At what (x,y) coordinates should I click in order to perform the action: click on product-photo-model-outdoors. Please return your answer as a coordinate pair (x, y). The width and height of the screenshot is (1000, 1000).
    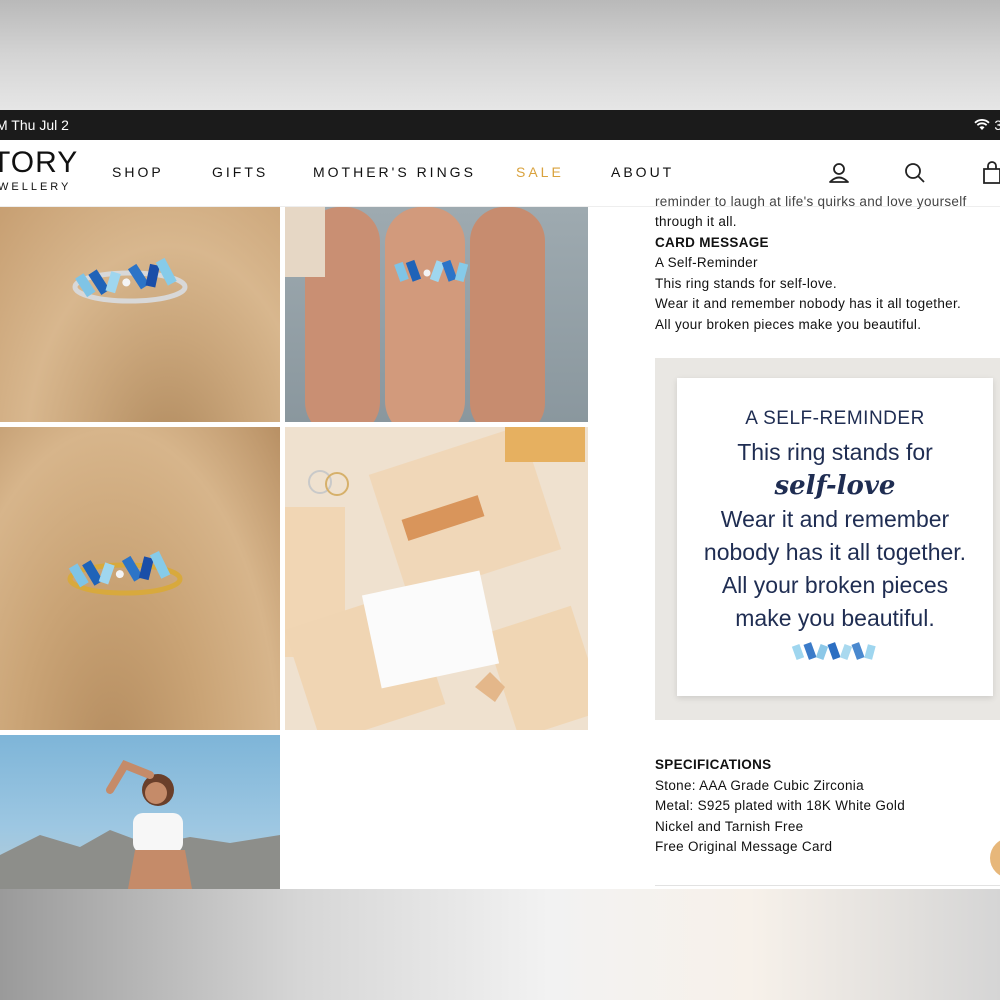
    Looking at the image, I should click on (140, 812).